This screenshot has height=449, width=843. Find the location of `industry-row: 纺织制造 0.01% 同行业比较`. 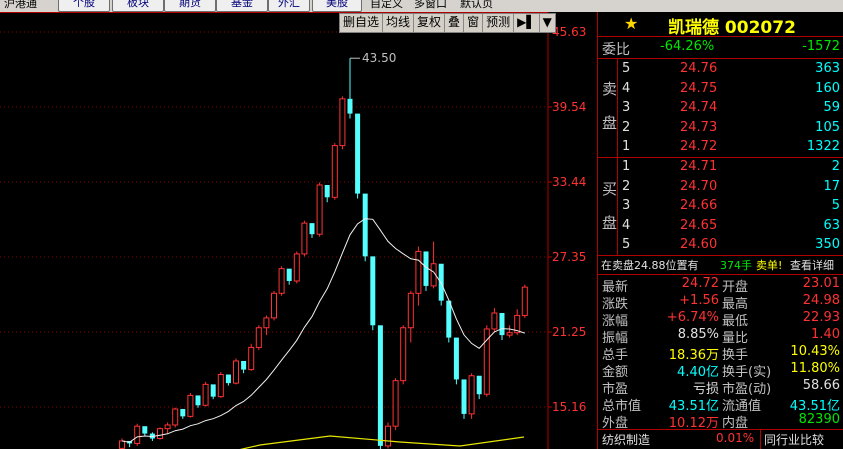

industry-row: 纺织制造 0.01% 同行业比较 is located at coordinates (720, 439).